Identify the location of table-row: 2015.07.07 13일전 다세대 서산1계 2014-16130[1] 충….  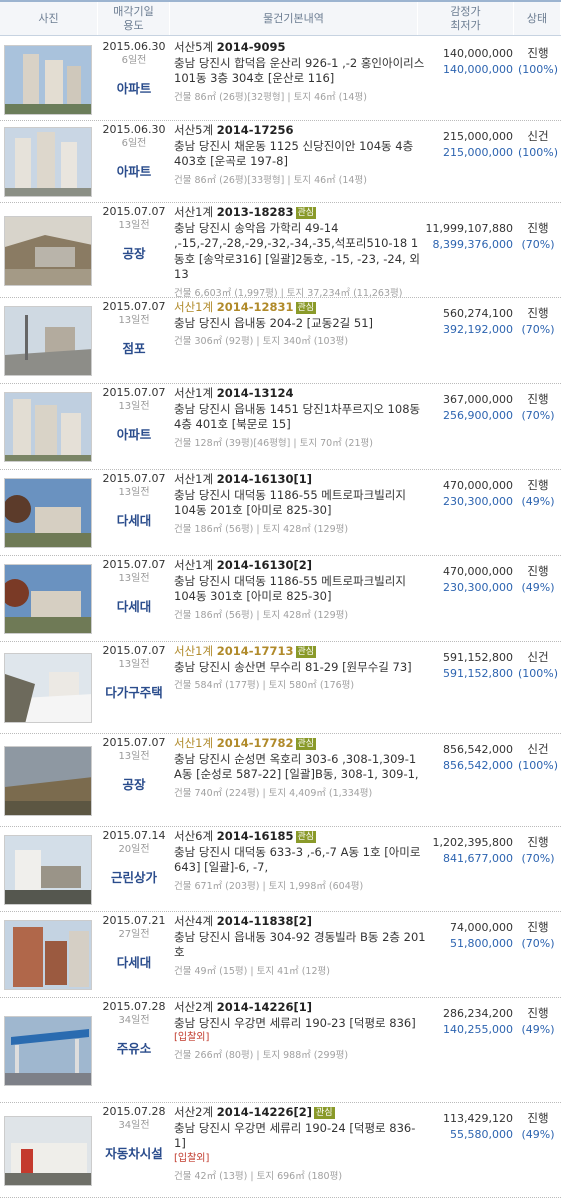
(280, 513).